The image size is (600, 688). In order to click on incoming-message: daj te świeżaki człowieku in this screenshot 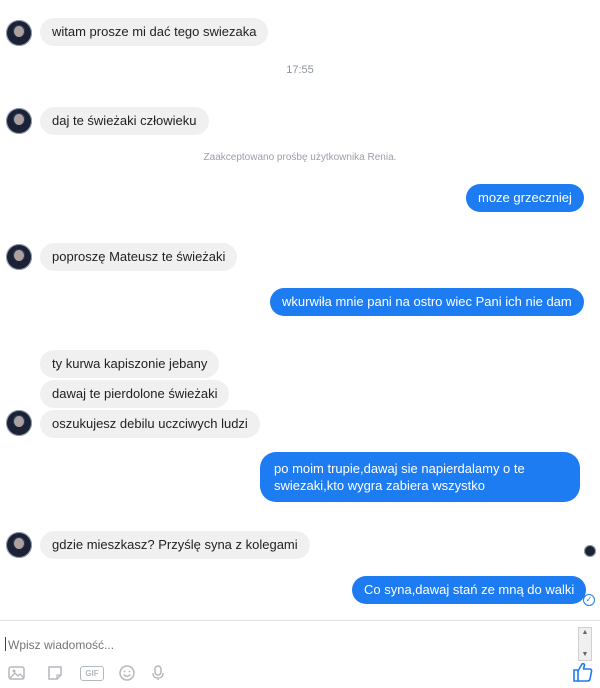, I will do `click(124, 121)`.